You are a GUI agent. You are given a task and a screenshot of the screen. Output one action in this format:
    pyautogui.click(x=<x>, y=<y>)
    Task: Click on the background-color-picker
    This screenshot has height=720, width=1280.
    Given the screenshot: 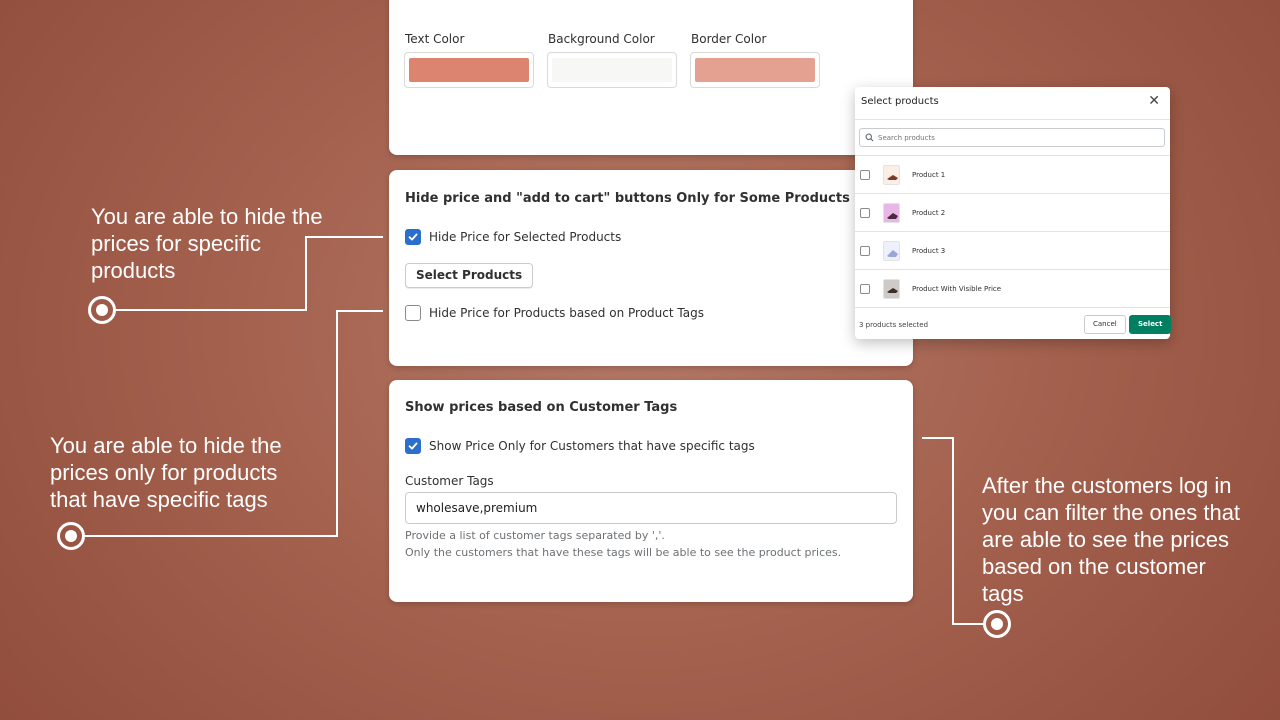 What is the action you would take?
    pyautogui.click(x=612, y=70)
    